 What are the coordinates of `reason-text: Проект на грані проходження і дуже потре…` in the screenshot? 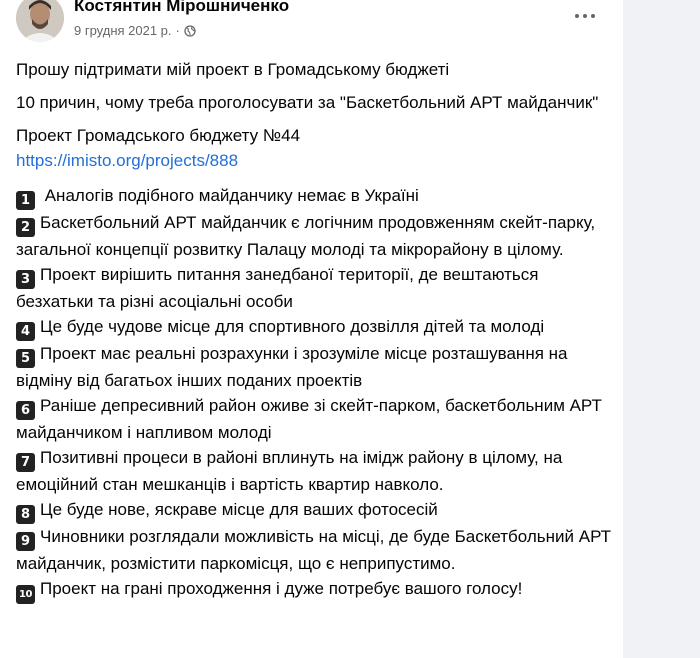 It's located at (281, 588).